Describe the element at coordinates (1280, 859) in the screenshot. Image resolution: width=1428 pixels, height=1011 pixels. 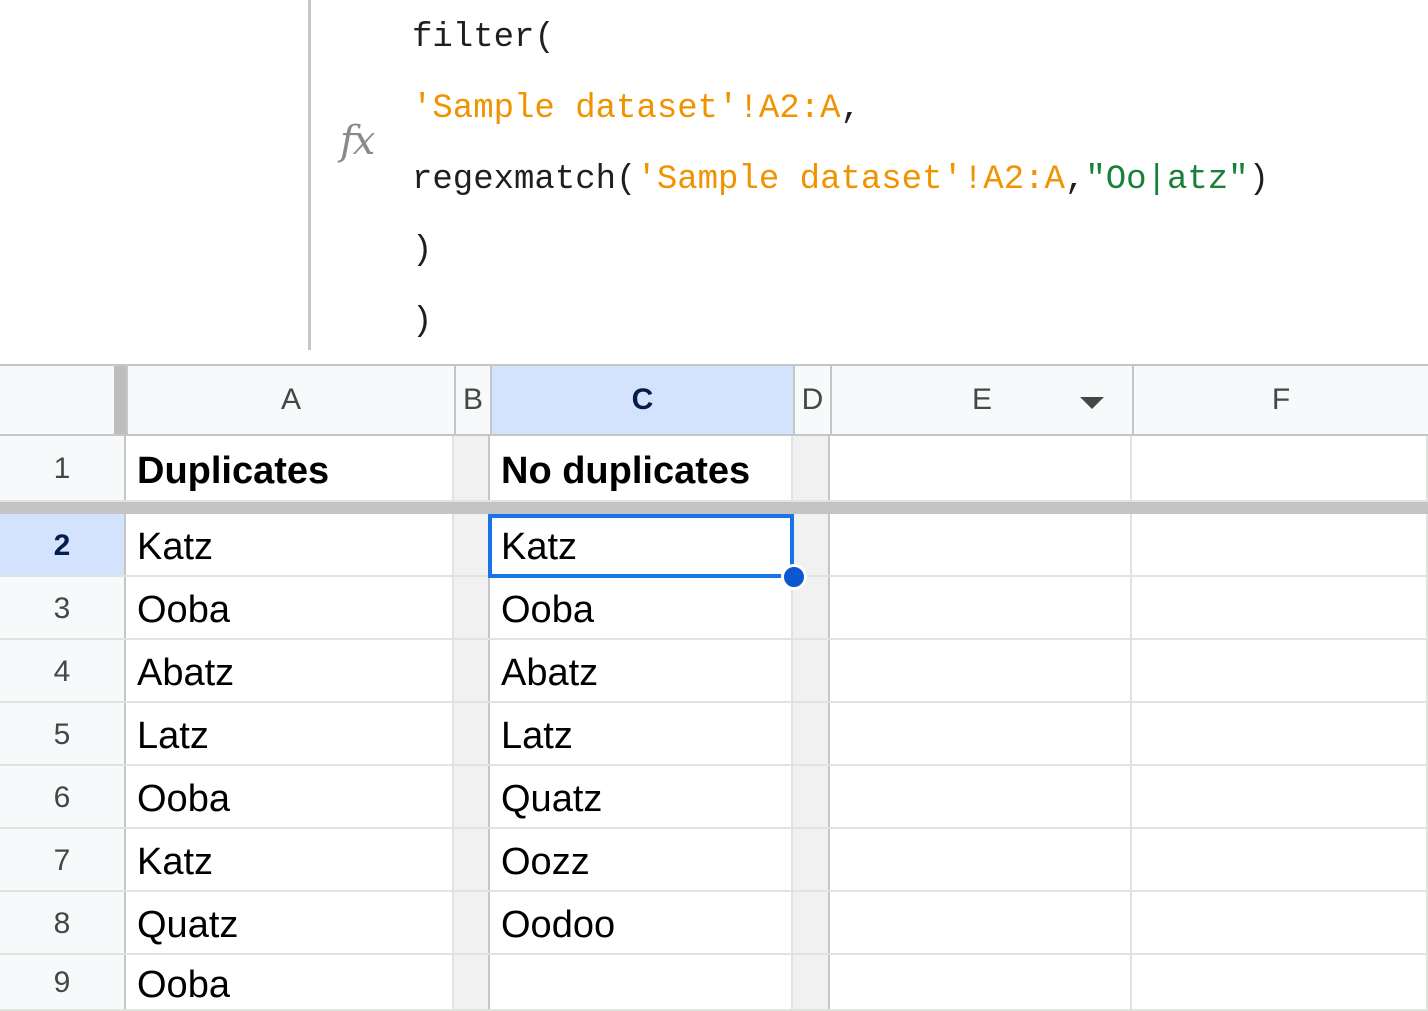
I see `cell-f7` at that location.